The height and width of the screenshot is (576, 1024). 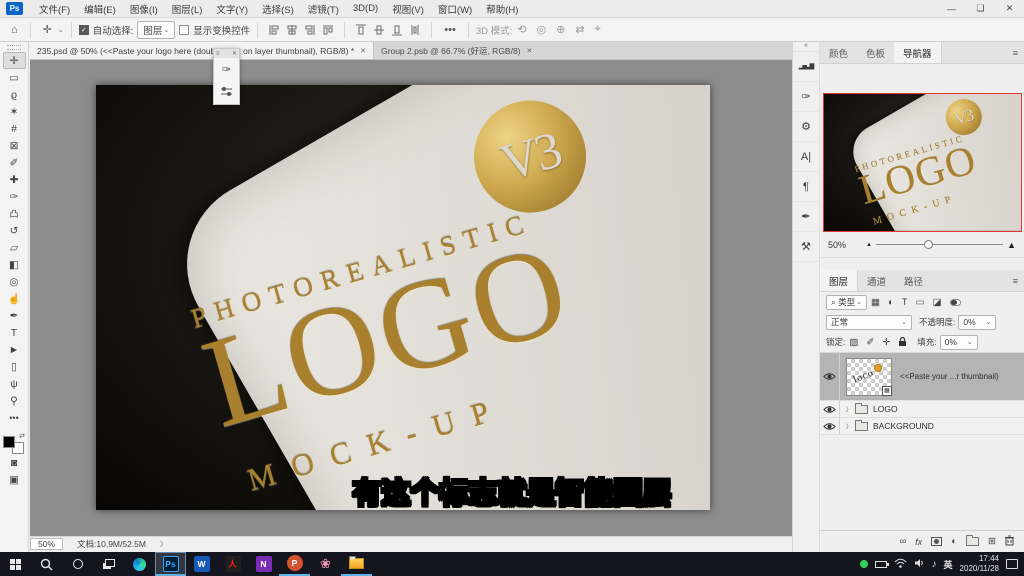 I want to click on type-tool: T, so click(x=14, y=332).